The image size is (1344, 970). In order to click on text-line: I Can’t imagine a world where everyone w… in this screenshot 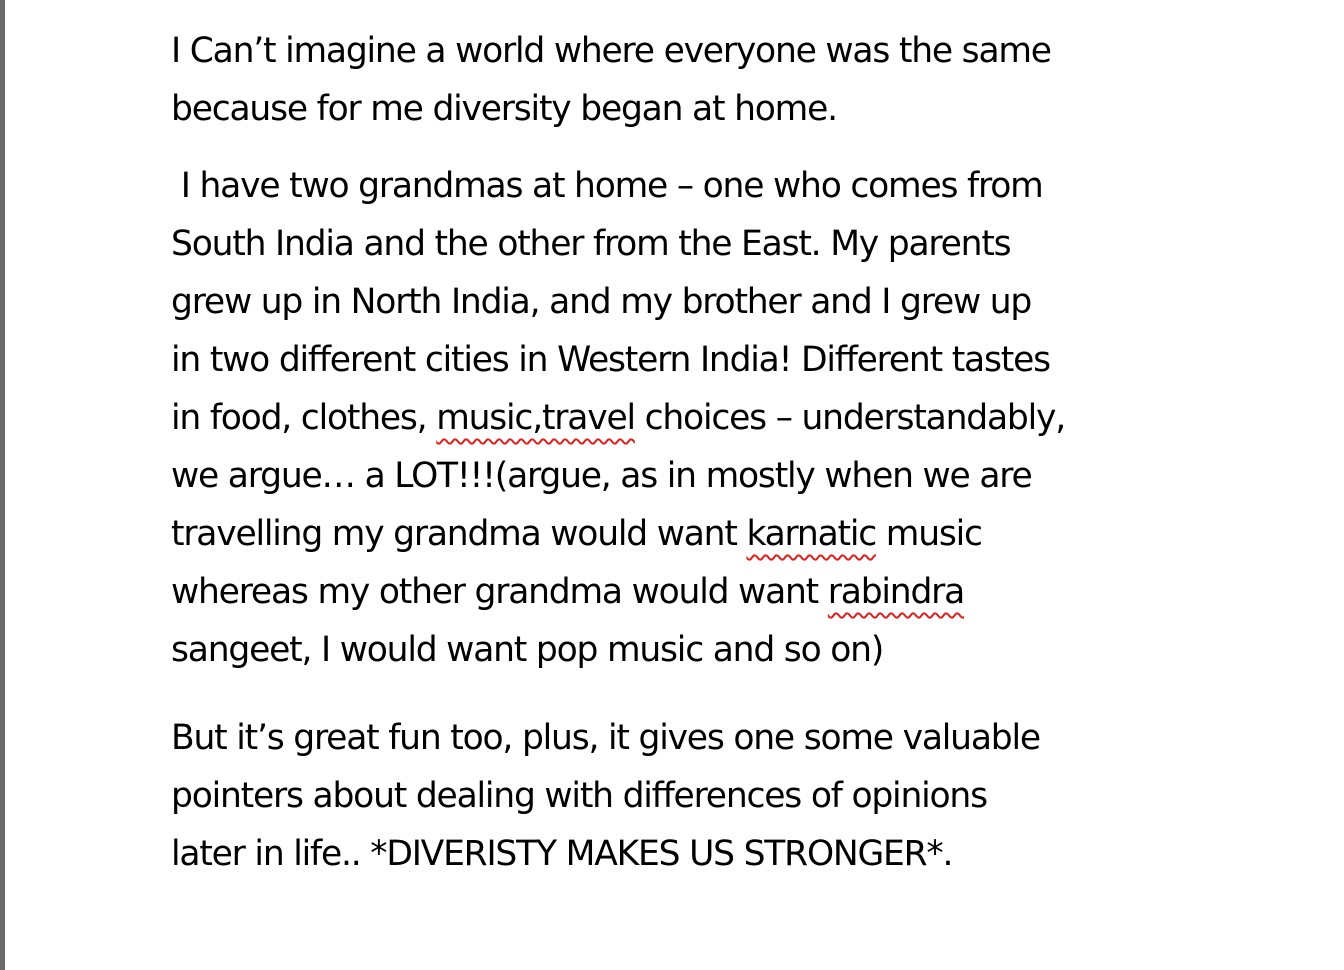, I will do `click(611, 51)`.